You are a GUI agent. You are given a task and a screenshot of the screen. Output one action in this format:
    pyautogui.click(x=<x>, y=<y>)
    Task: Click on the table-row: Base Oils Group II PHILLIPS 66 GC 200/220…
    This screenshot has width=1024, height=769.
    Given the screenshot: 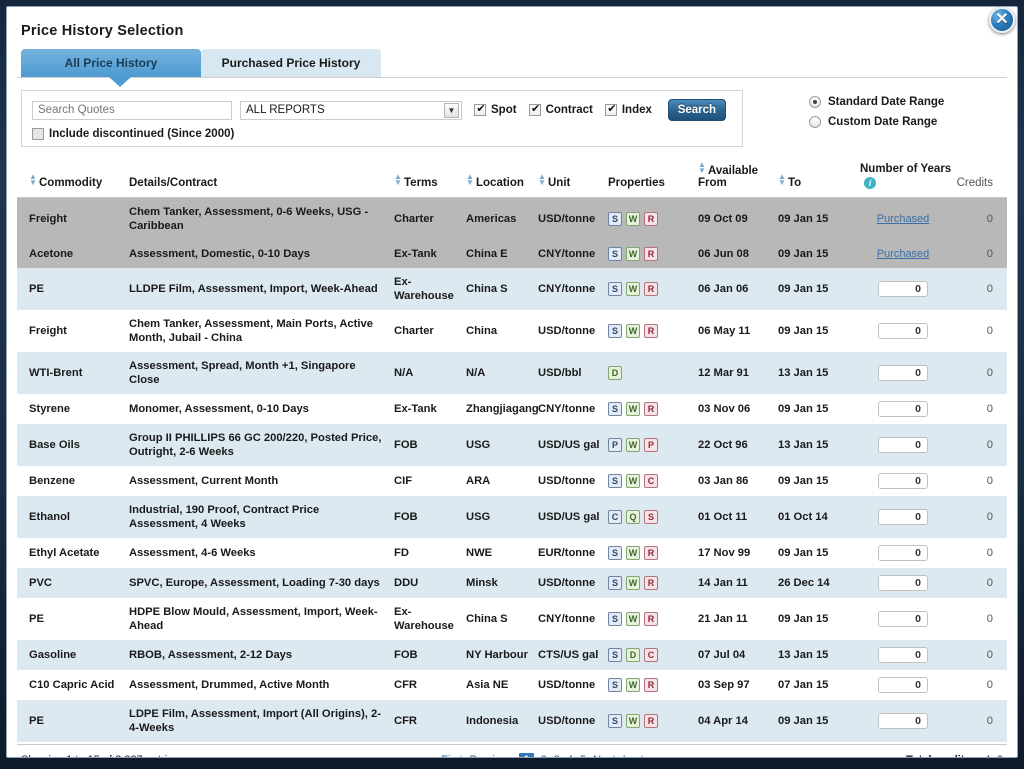 What is the action you would take?
    pyautogui.click(x=512, y=445)
    